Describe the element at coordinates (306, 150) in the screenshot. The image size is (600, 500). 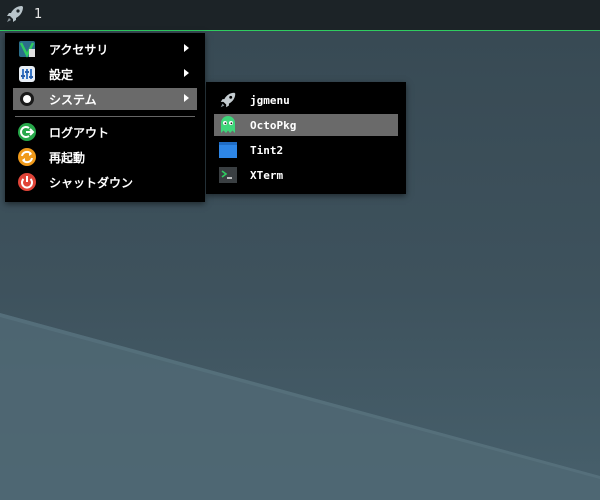
I see `submenu-item-tint2: Tint2` at that location.